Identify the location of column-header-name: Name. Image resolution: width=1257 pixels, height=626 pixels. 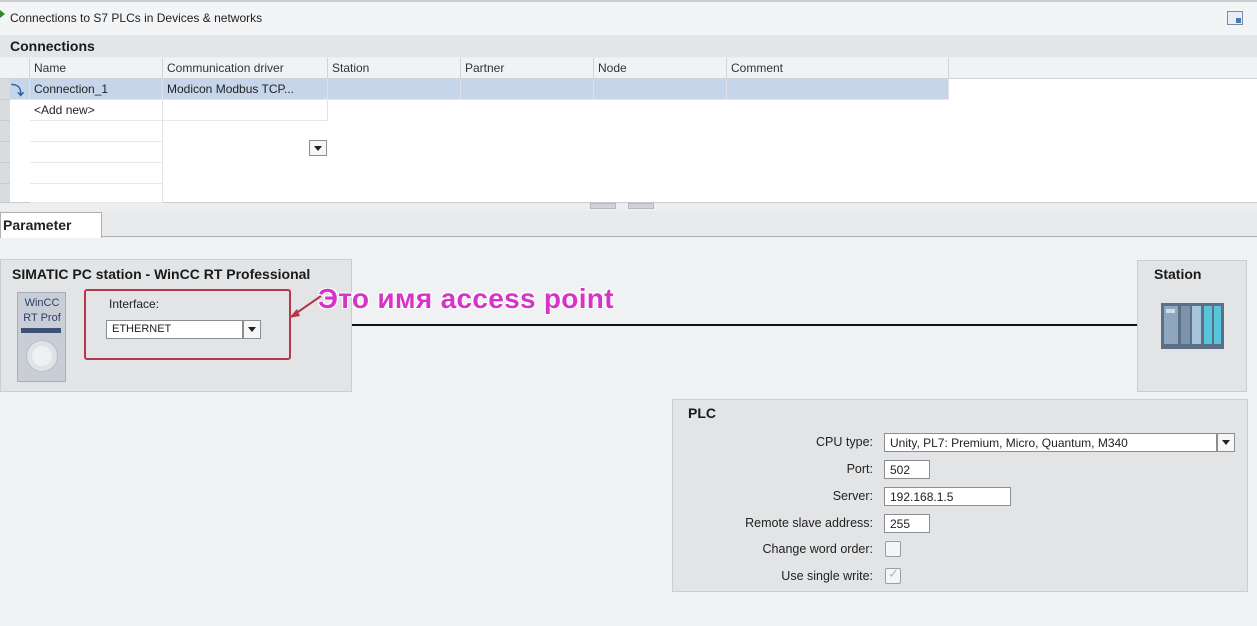
(96, 68).